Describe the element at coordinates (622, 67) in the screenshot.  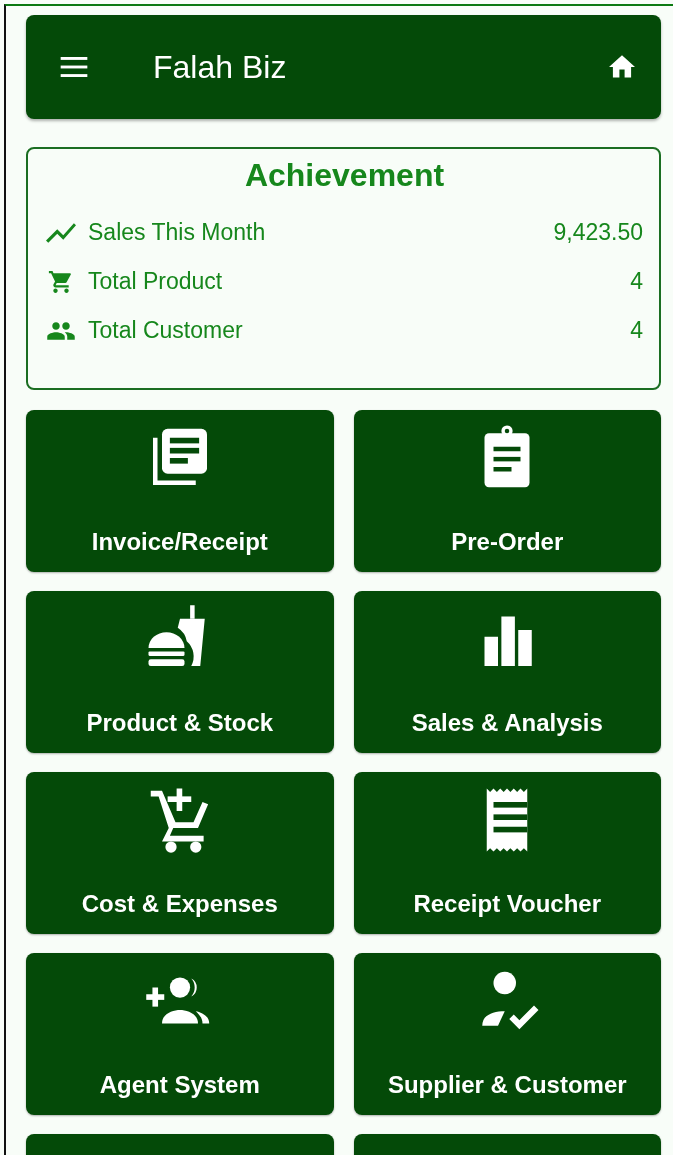
I see `home-icon` at that location.